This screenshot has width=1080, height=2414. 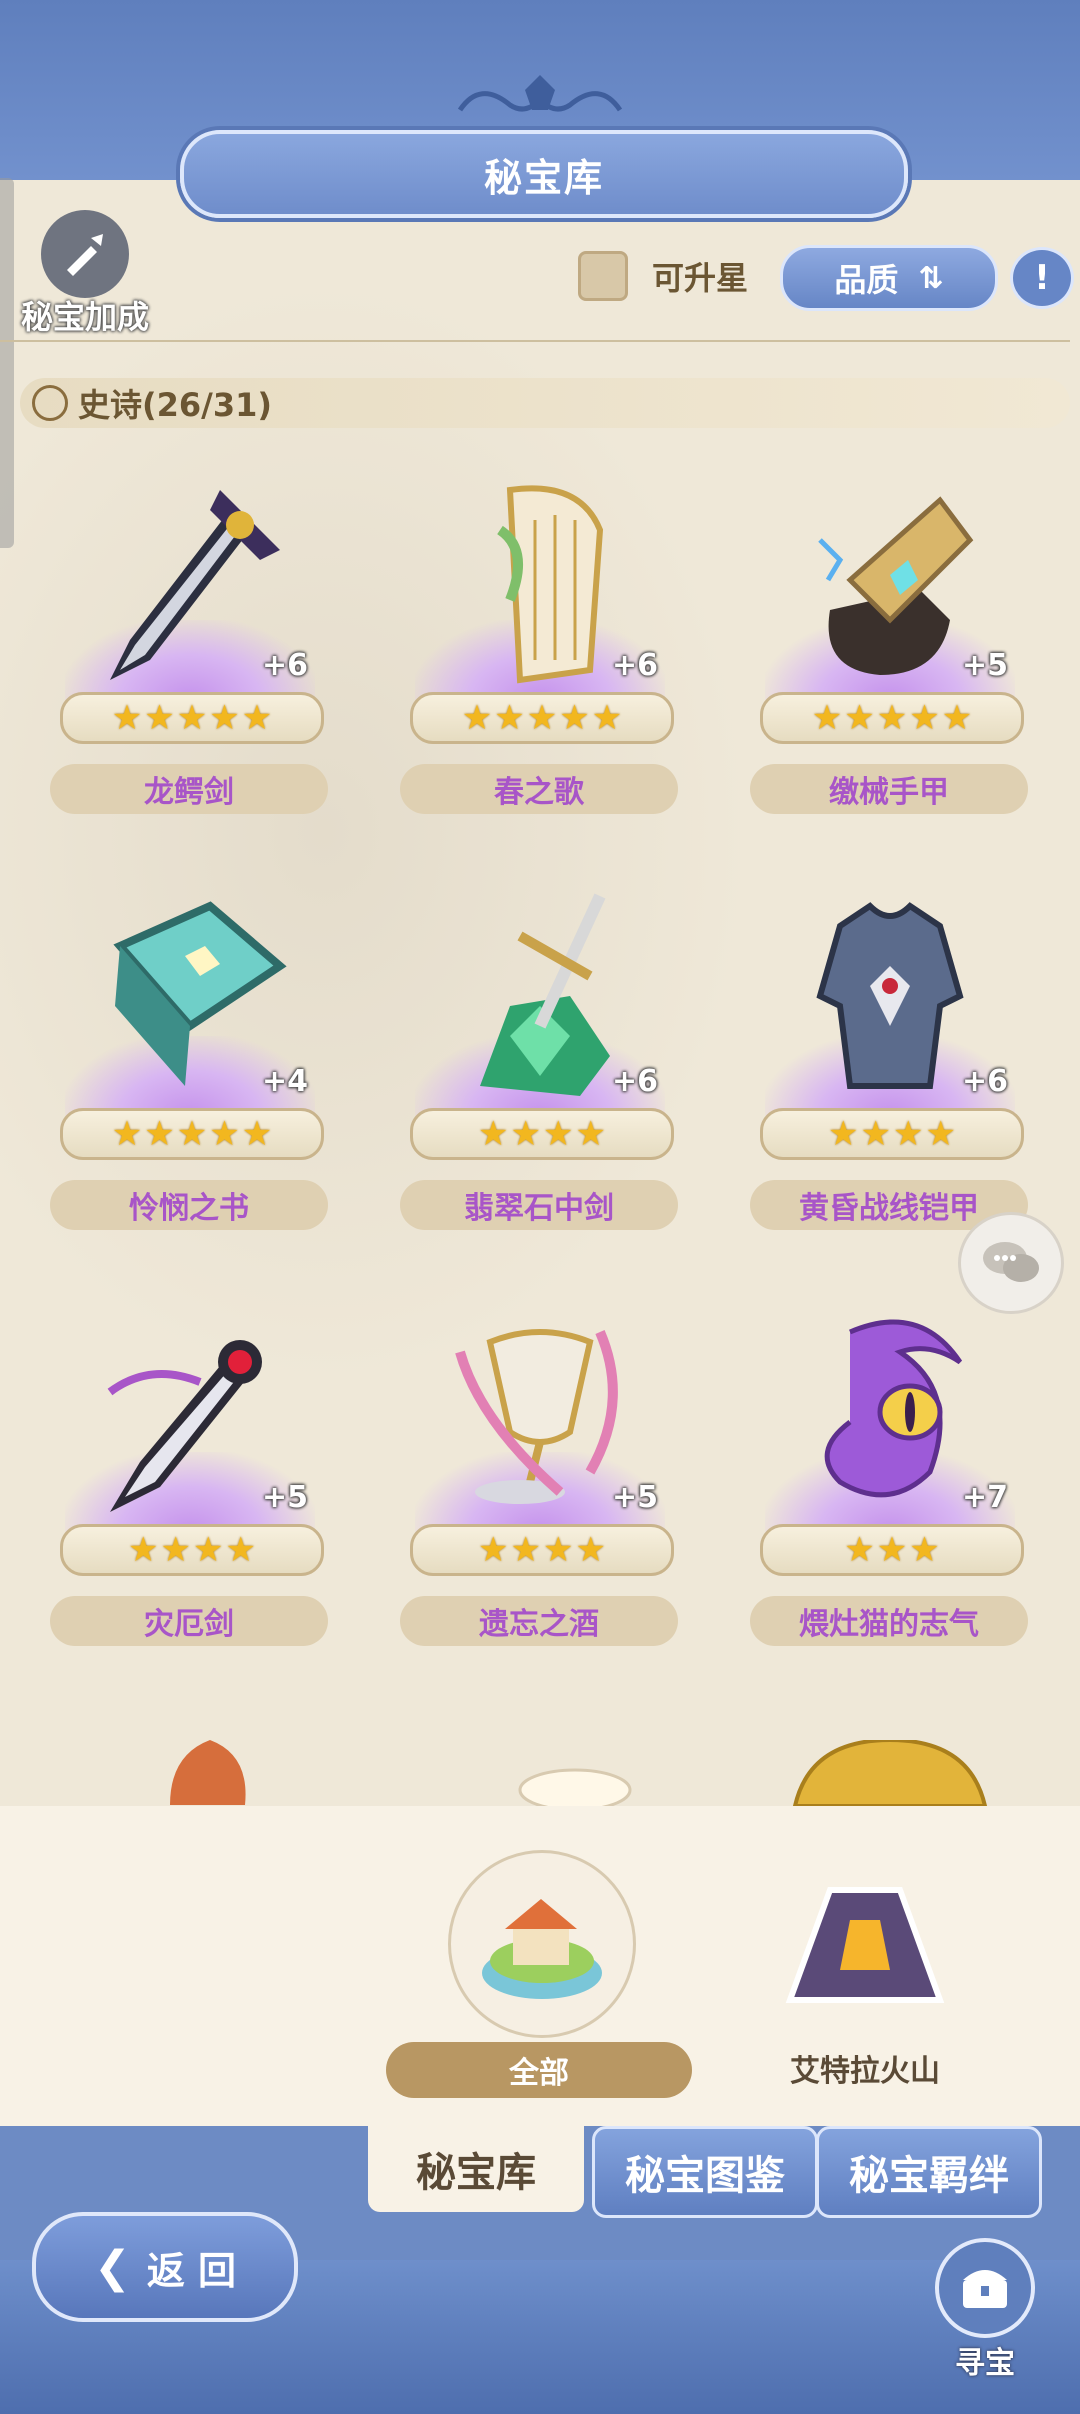 What do you see at coordinates (929, 2172) in the screenshot?
I see `tab-treasure-bonds: 秘宝羁绊` at bounding box center [929, 2172].